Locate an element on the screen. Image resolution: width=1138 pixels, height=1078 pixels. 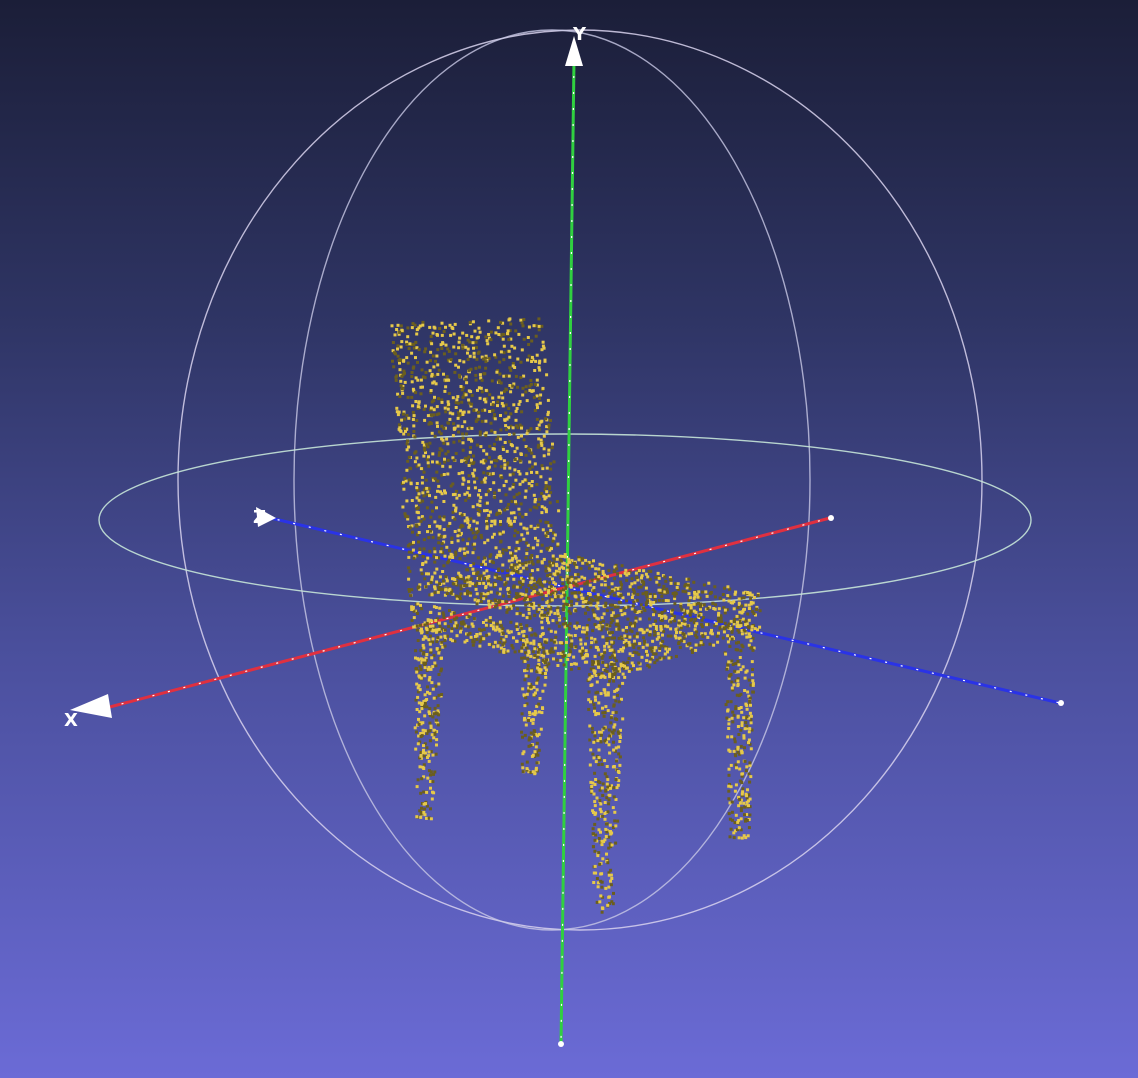
point-1964 is located at coordinates (539, 609).